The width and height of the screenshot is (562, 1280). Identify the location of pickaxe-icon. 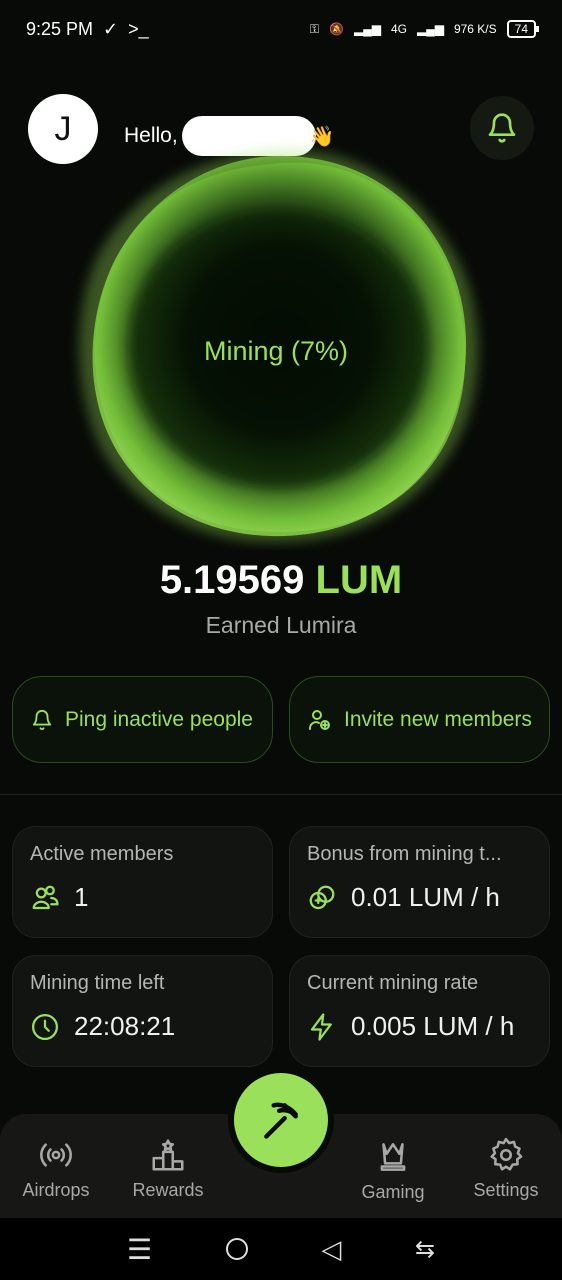
(281, 1120).